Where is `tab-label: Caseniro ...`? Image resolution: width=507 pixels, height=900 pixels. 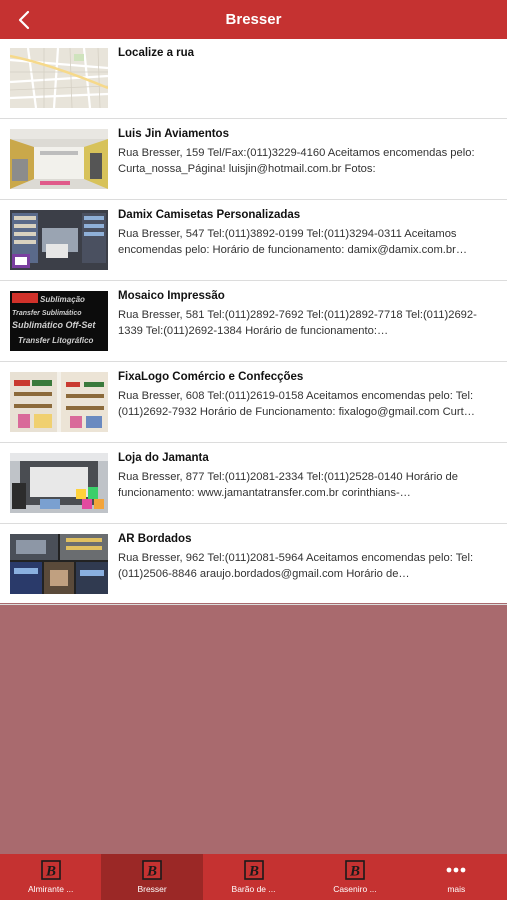
tab-label: Caseniro ... is located at coordinates (355, 889).